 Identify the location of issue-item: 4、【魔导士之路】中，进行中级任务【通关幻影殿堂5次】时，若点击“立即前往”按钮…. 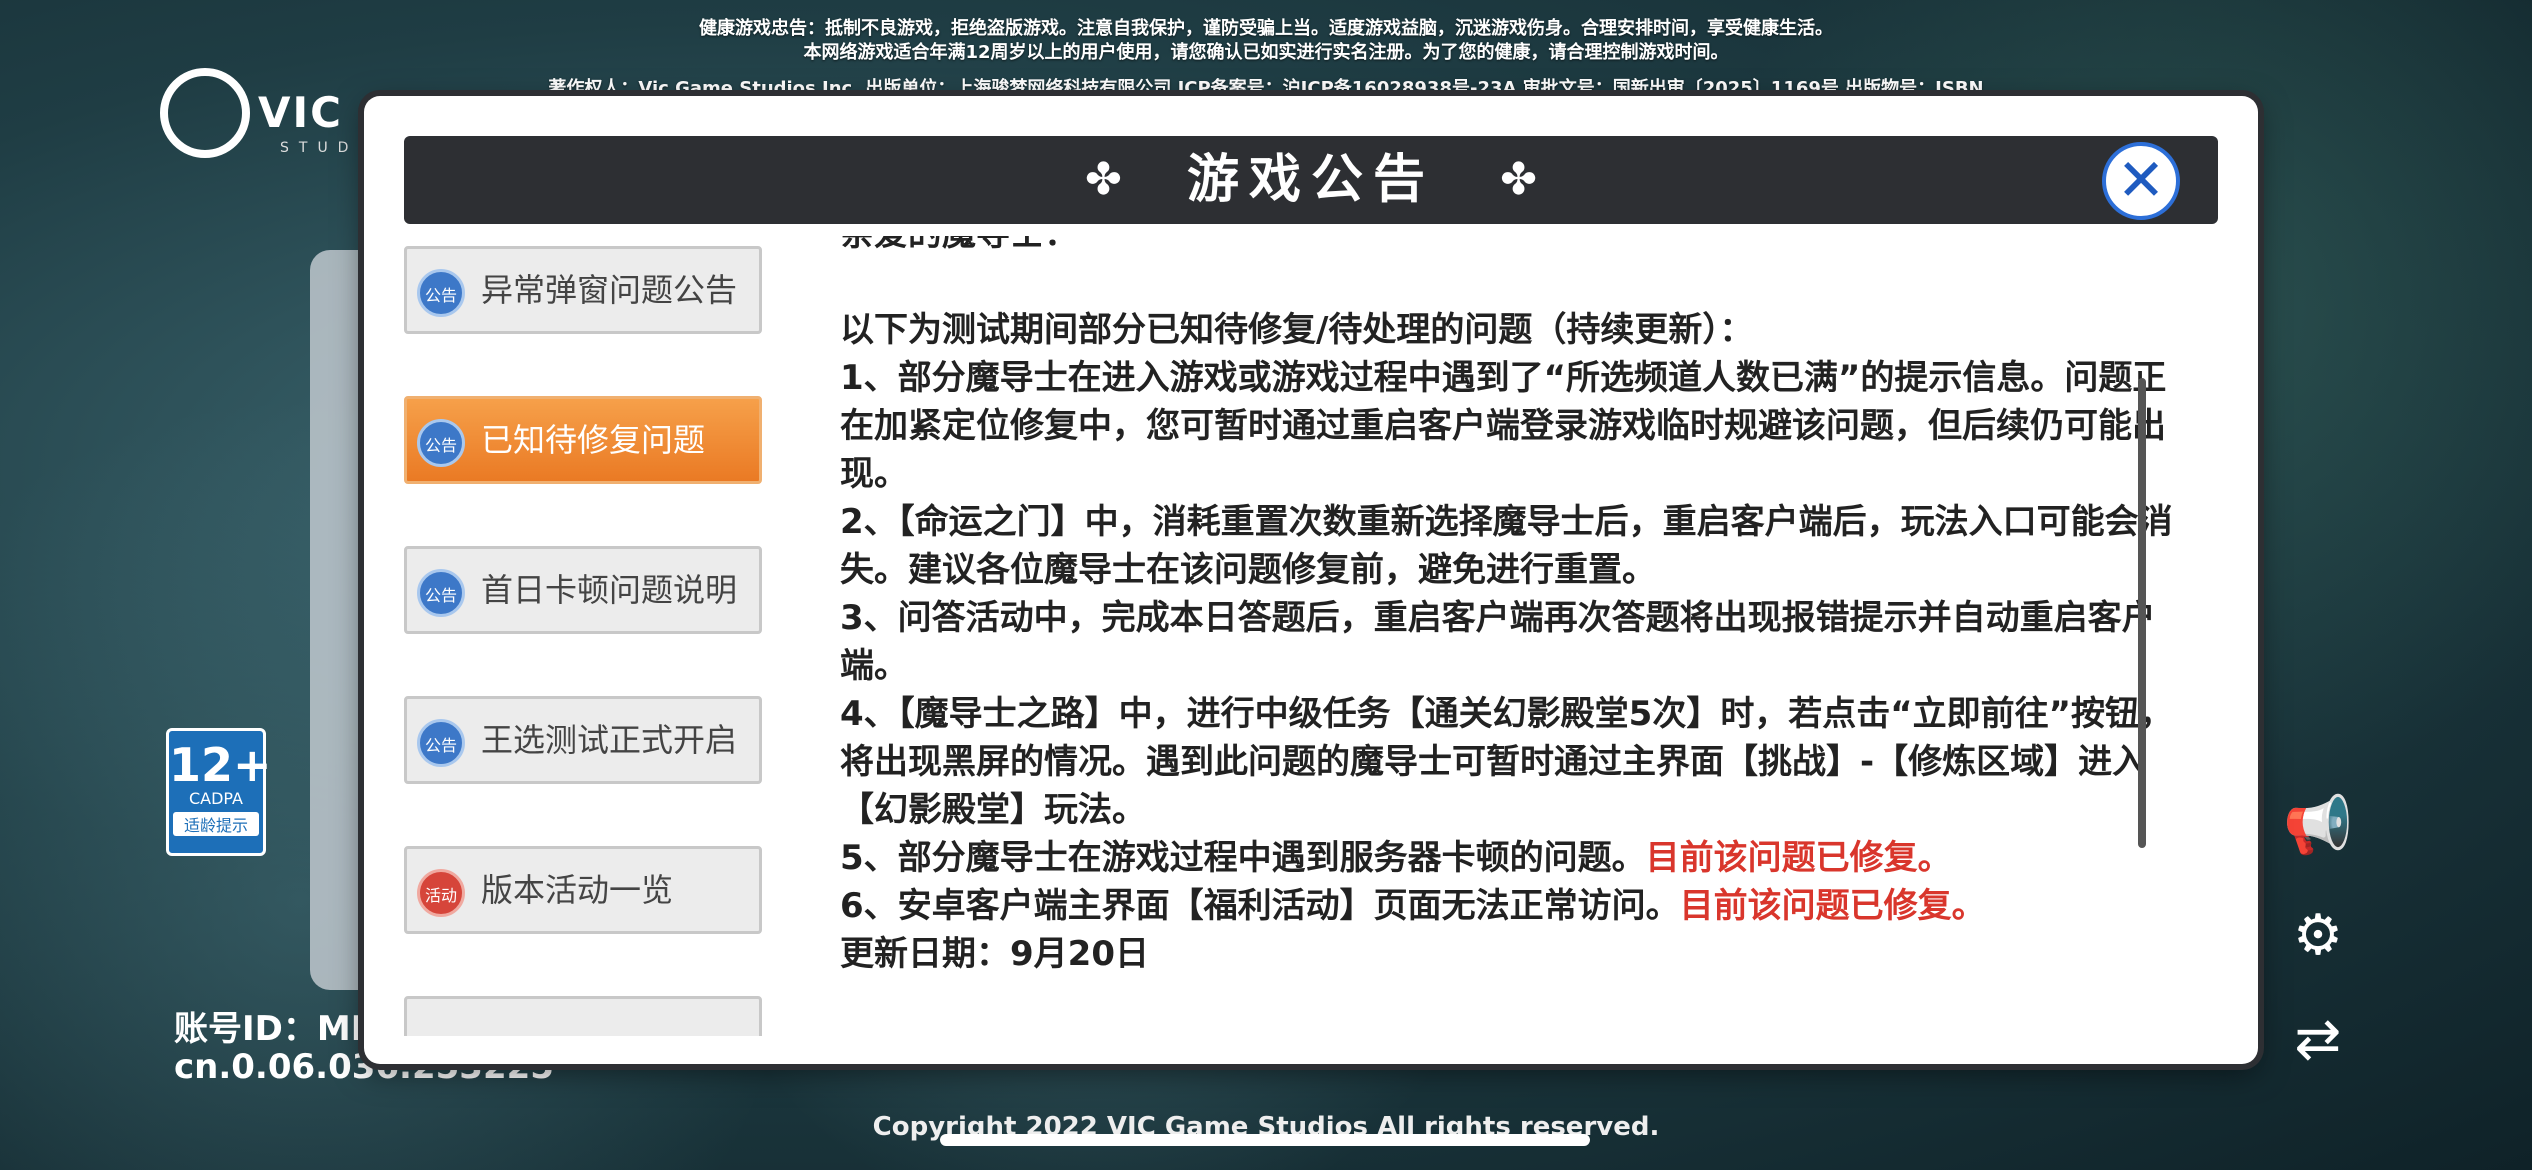
(1507, 762).